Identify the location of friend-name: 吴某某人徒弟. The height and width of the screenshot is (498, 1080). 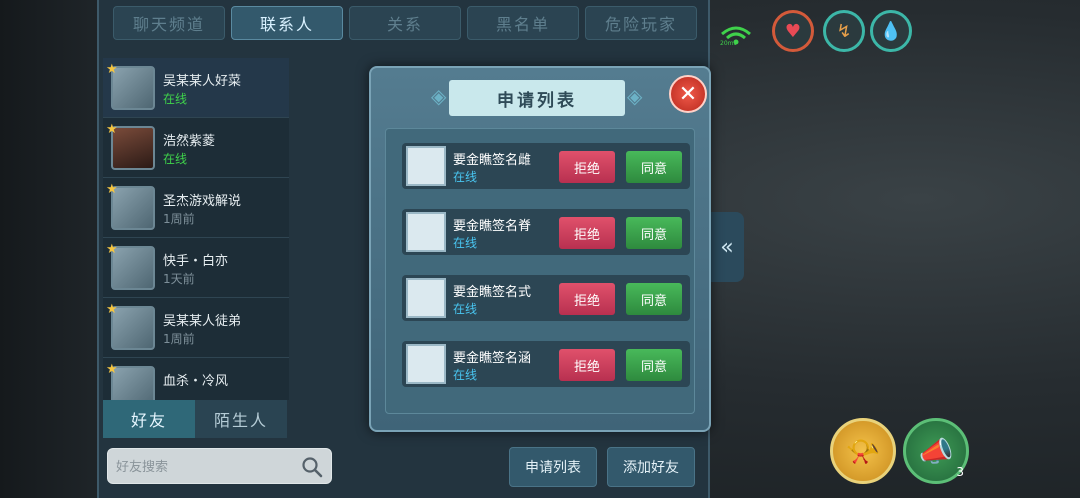
(202, 321).